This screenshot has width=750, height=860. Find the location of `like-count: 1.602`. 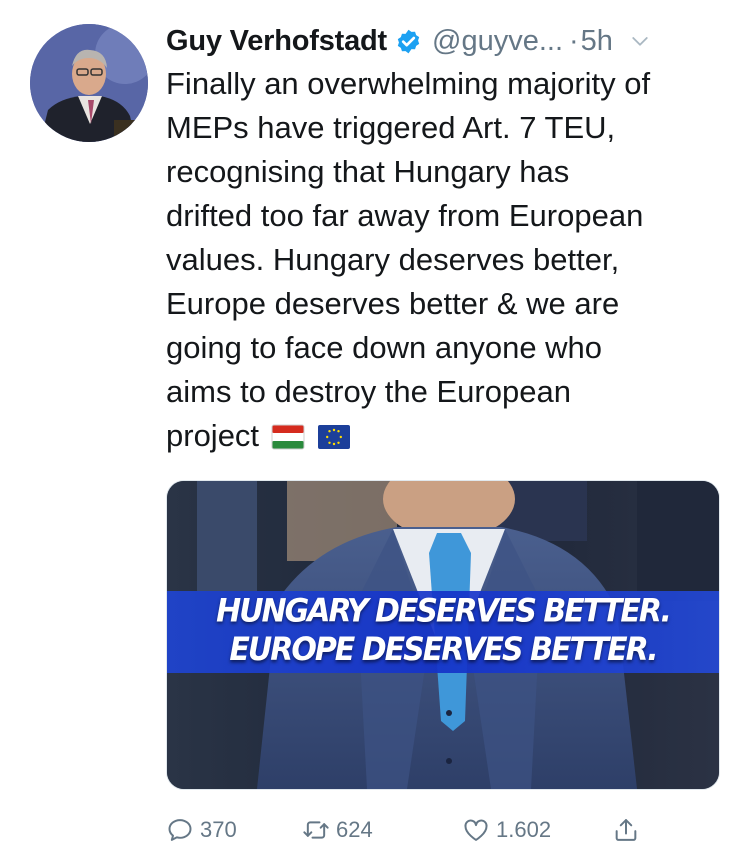

like-count: 1.602 is located at coordinates (524, 829).